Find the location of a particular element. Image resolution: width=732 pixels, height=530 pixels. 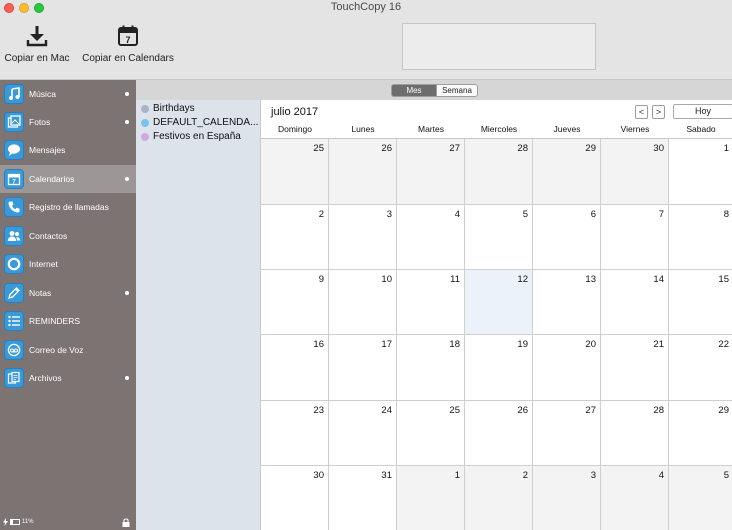

day-cell: 24 is located at coordinates (363, 433).